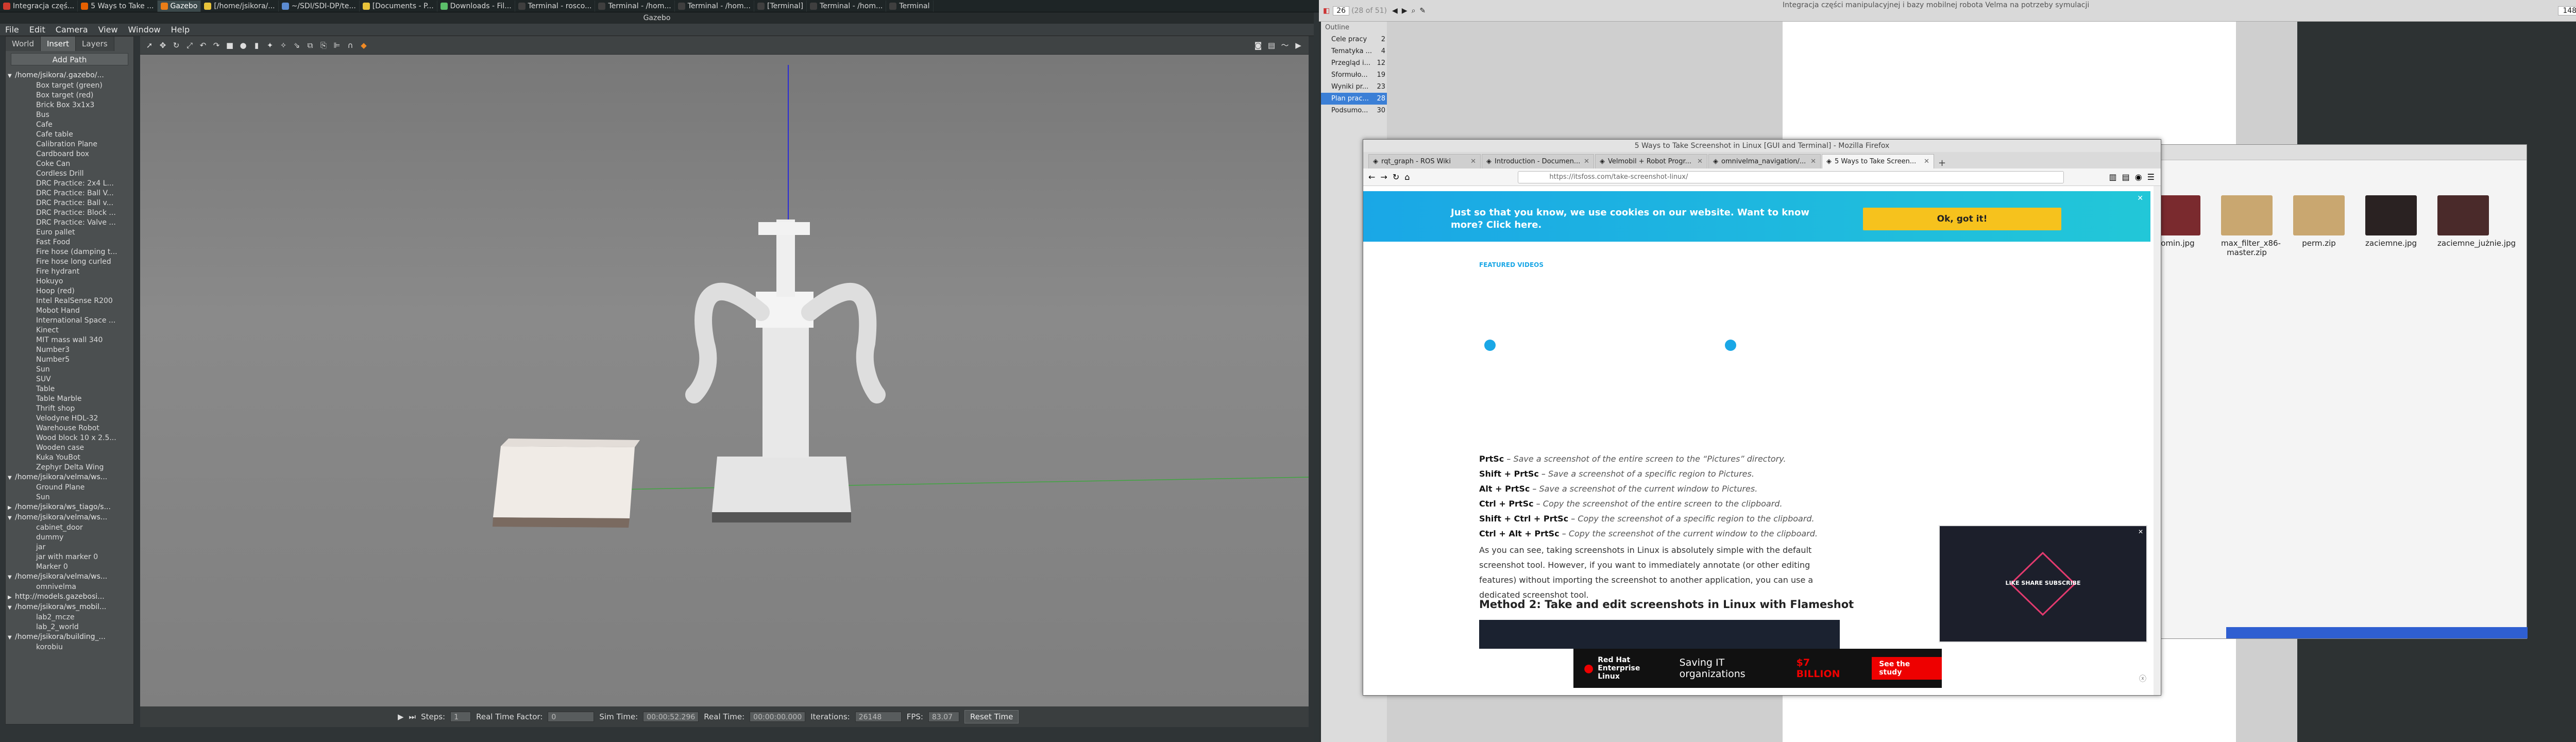  I want to click on extension-icon: ◉, so click(2138, 177).